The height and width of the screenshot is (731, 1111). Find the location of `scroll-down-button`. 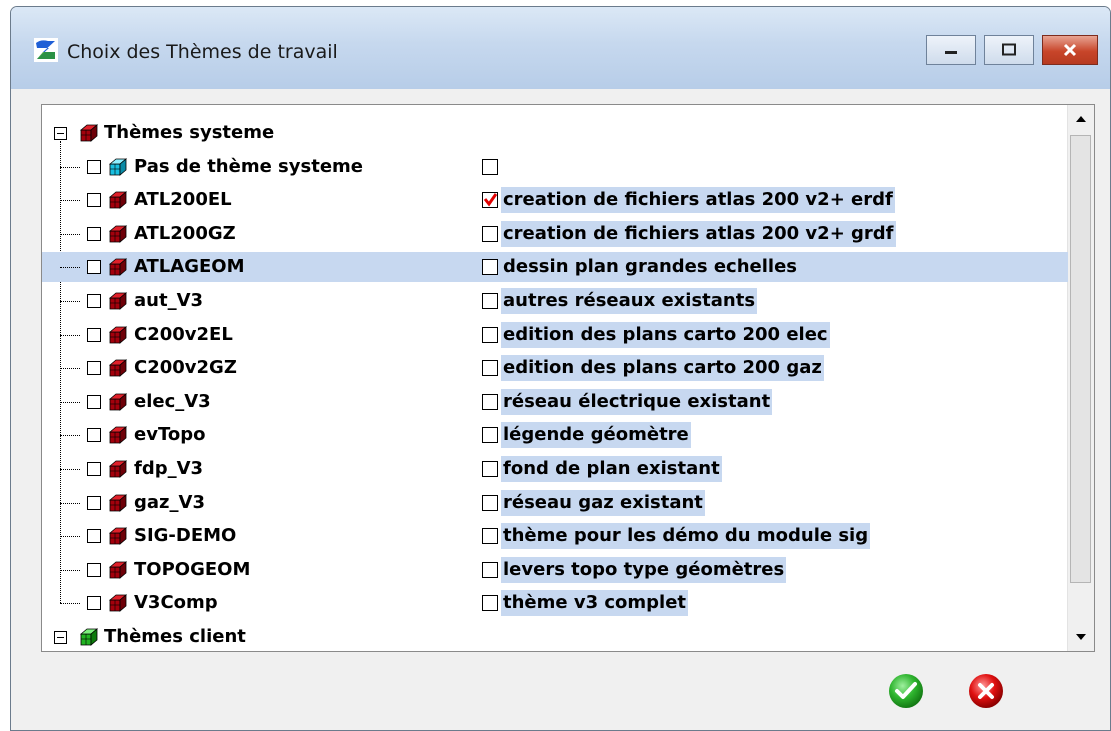

scroll-down-button is located at coordinates (1081, 637).